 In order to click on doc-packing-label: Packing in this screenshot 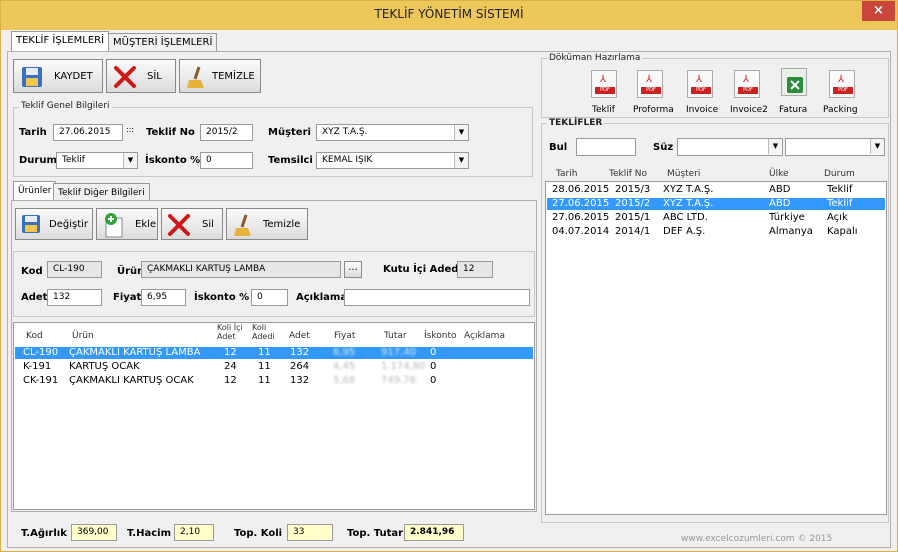, I will do `click(840, 110)`.